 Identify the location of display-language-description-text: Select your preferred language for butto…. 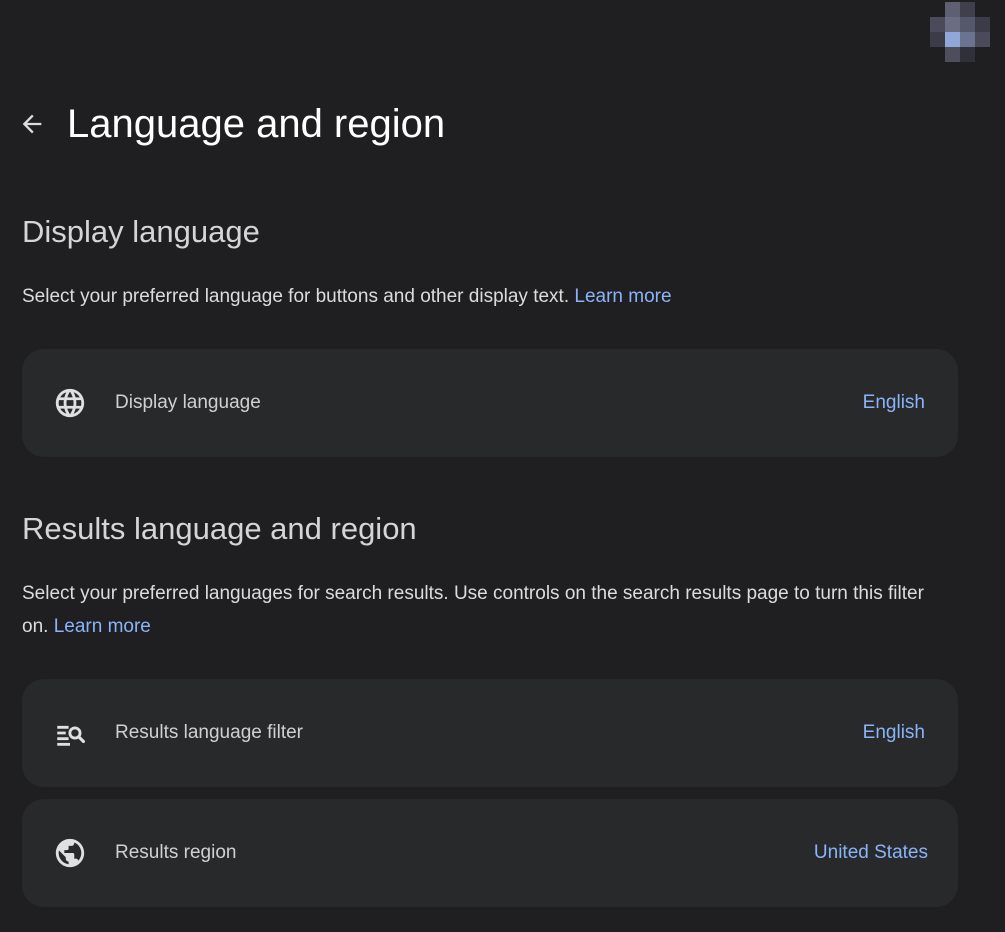
(296, 296).